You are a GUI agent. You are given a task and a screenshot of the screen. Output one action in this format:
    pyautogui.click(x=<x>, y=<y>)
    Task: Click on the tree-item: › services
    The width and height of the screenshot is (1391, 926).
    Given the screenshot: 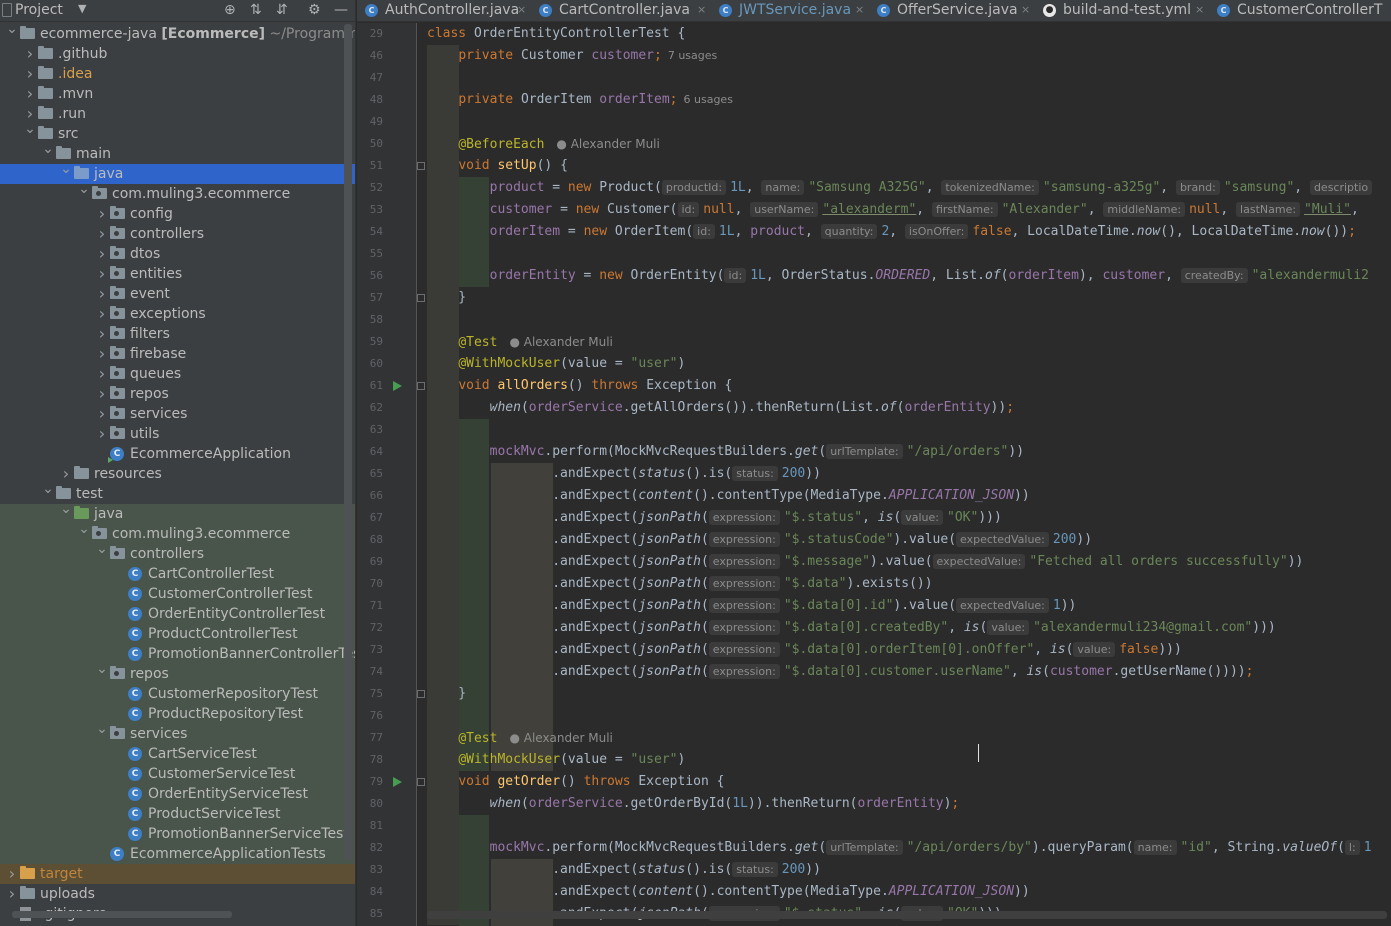 What is the action you would take?
    pyautogui.click(x=177, y=414)
    